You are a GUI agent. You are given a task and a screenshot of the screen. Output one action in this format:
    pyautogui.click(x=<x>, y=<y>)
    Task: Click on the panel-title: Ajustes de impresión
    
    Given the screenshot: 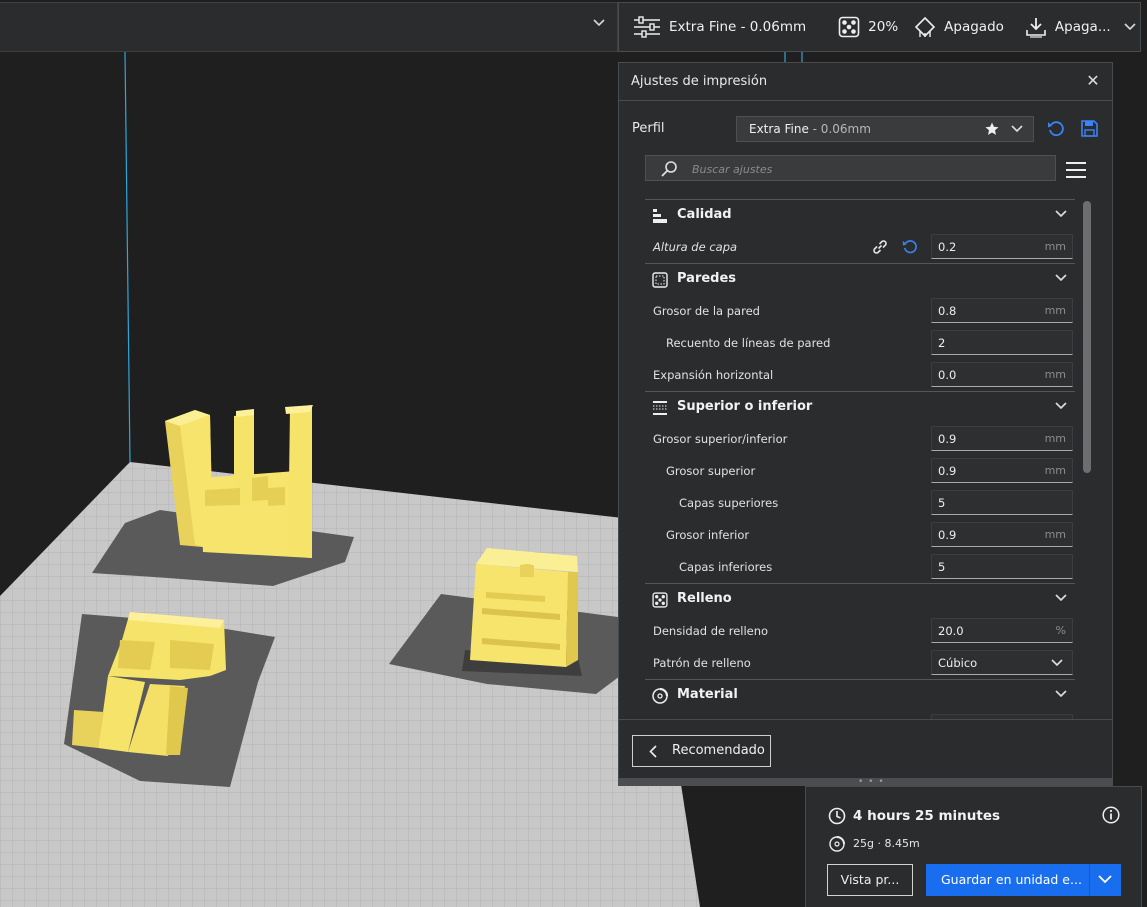 What is the action you would take?
    pyautogui.click(x=699, y=81)
    